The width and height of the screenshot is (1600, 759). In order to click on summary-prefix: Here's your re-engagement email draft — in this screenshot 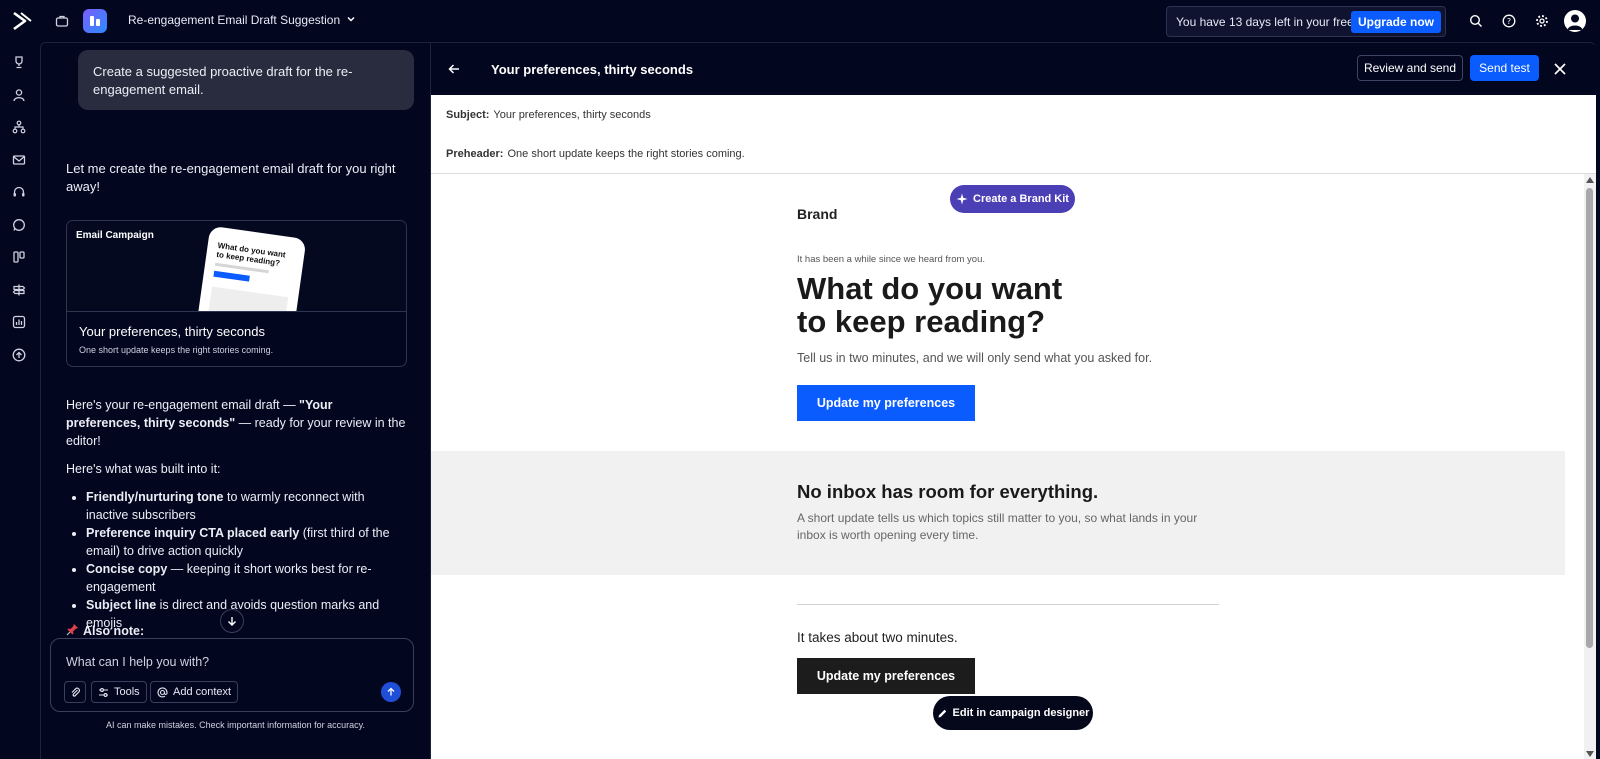, I will do `click(183, 405)`.